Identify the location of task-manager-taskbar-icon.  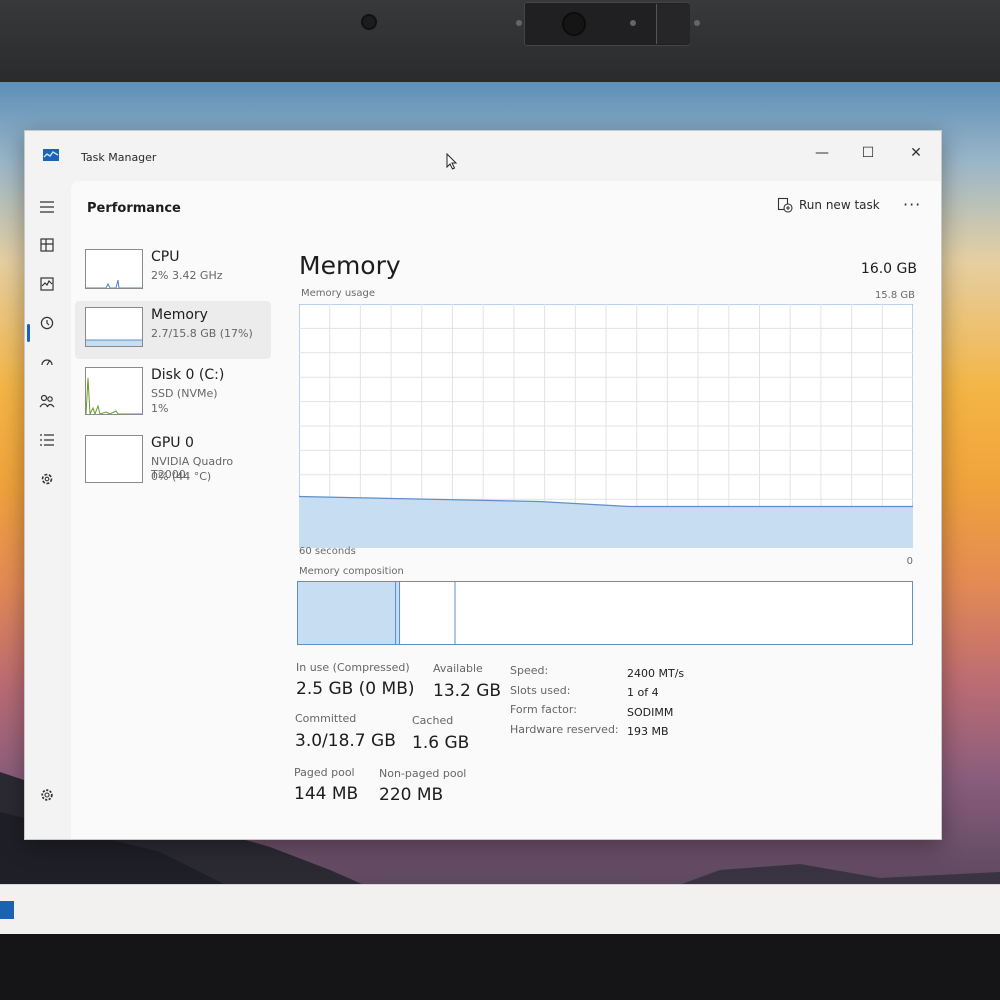
(7, 910).